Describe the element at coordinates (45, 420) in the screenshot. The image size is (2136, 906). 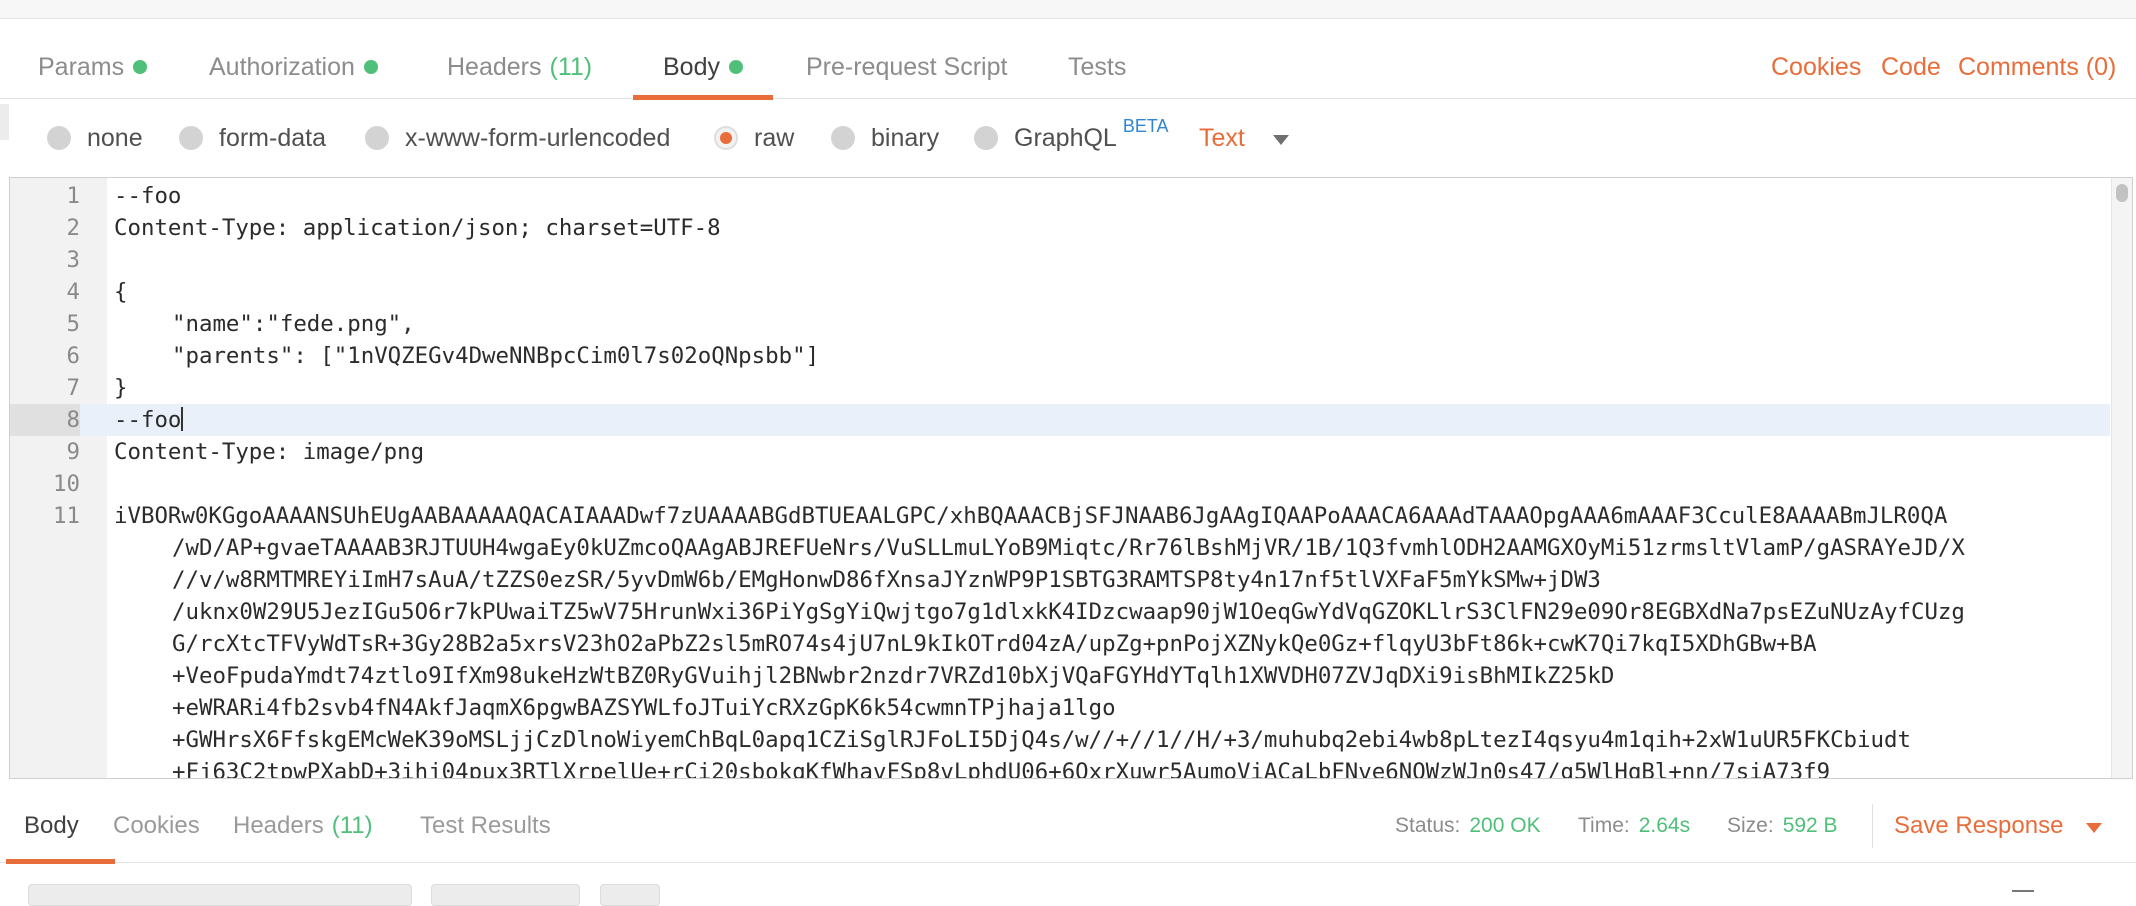
I see `line-number: 8` at that location.